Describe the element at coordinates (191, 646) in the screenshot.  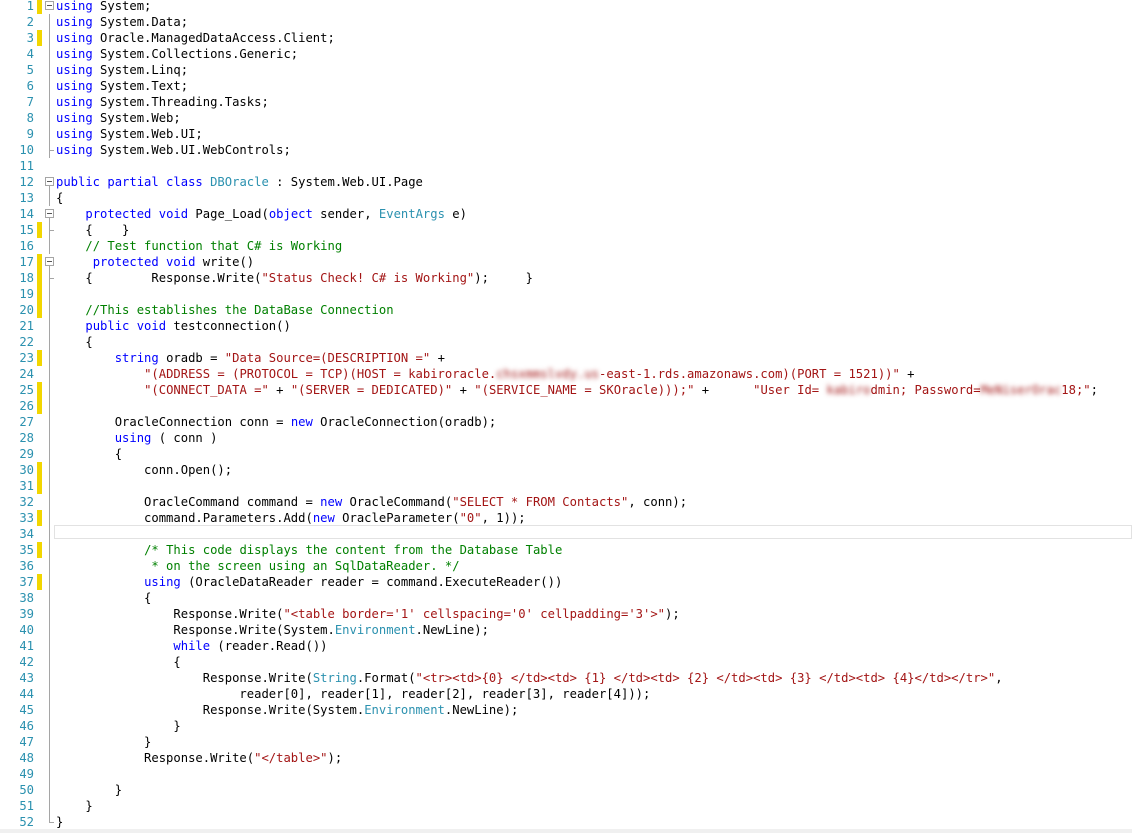
I see `code-text: while (reader.Read())` at that location.